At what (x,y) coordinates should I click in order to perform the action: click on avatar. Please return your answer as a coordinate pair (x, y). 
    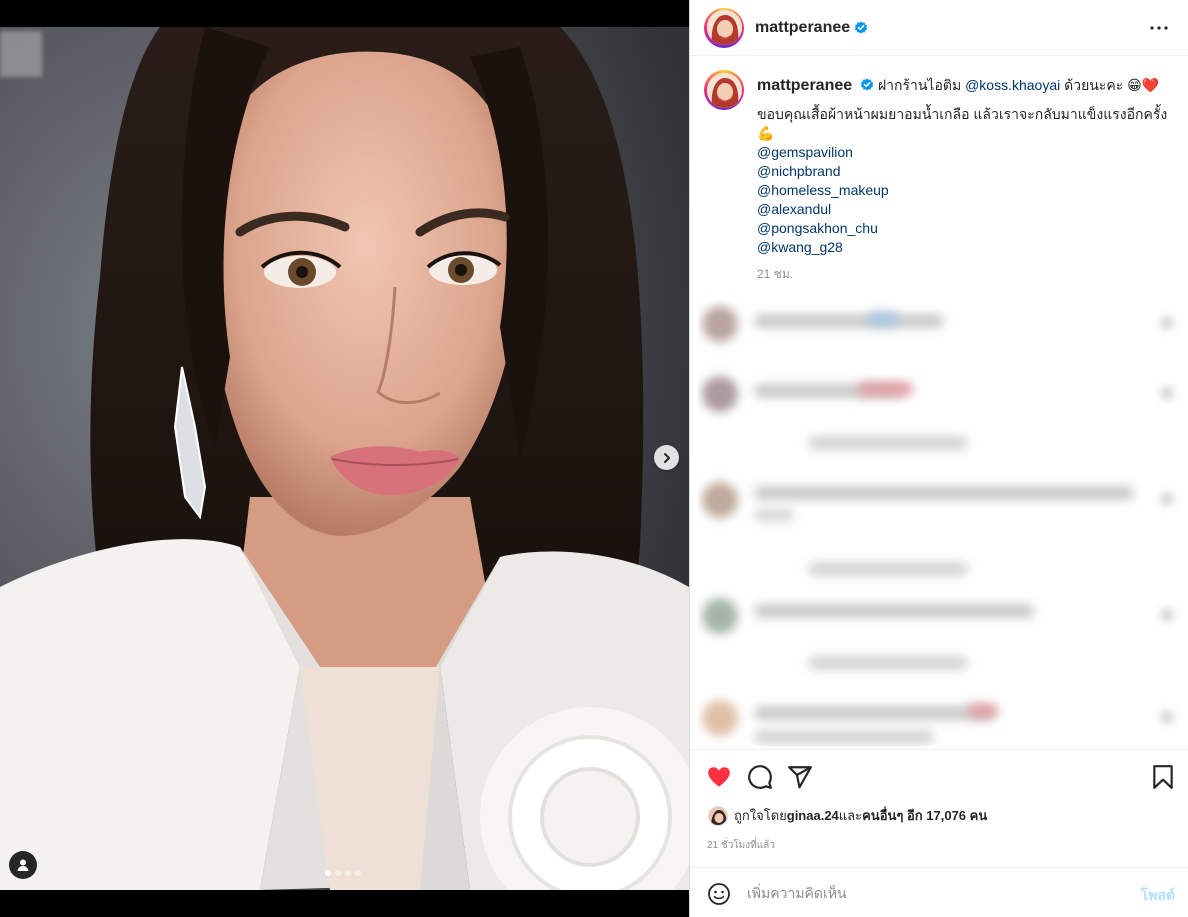
    Looking at the image, I should click on (724, 27).